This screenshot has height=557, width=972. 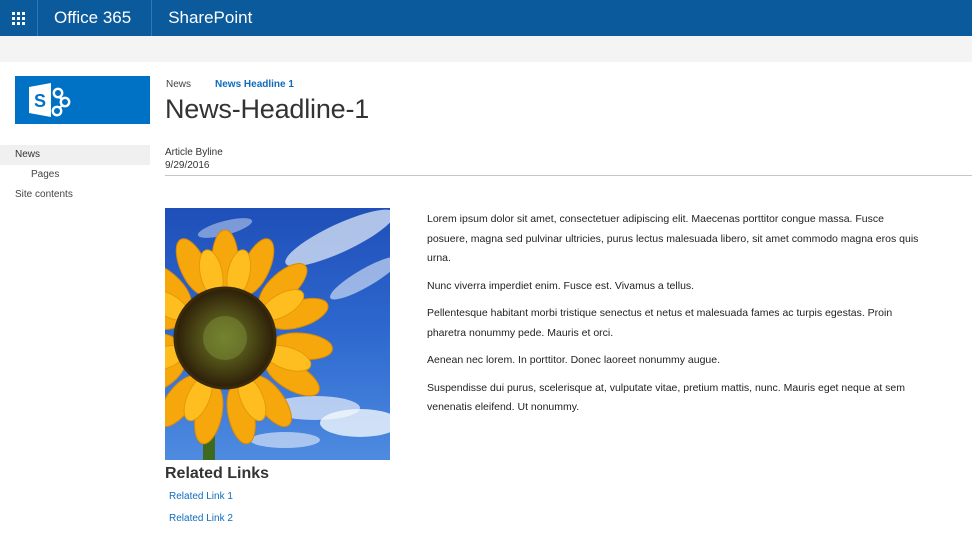 I want to click on article-date: 9/29/2016, so click(x=187, y=165).